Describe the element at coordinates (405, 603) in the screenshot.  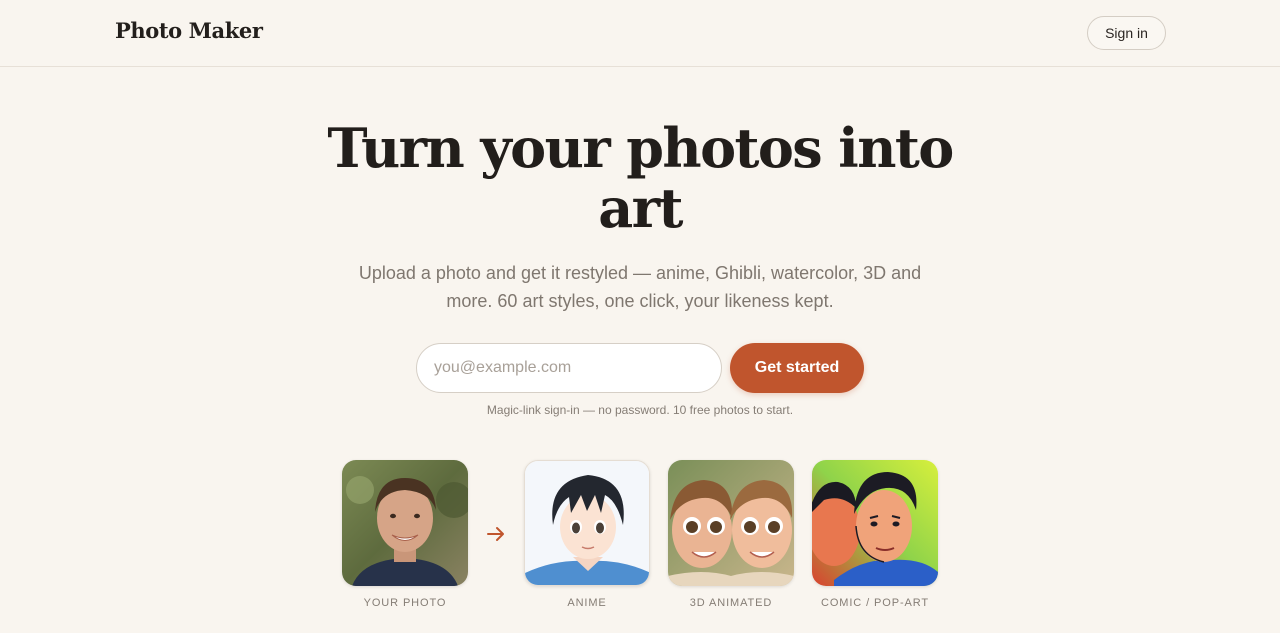
I see `caption-your-photo: YOUR PHOTO` at that location.